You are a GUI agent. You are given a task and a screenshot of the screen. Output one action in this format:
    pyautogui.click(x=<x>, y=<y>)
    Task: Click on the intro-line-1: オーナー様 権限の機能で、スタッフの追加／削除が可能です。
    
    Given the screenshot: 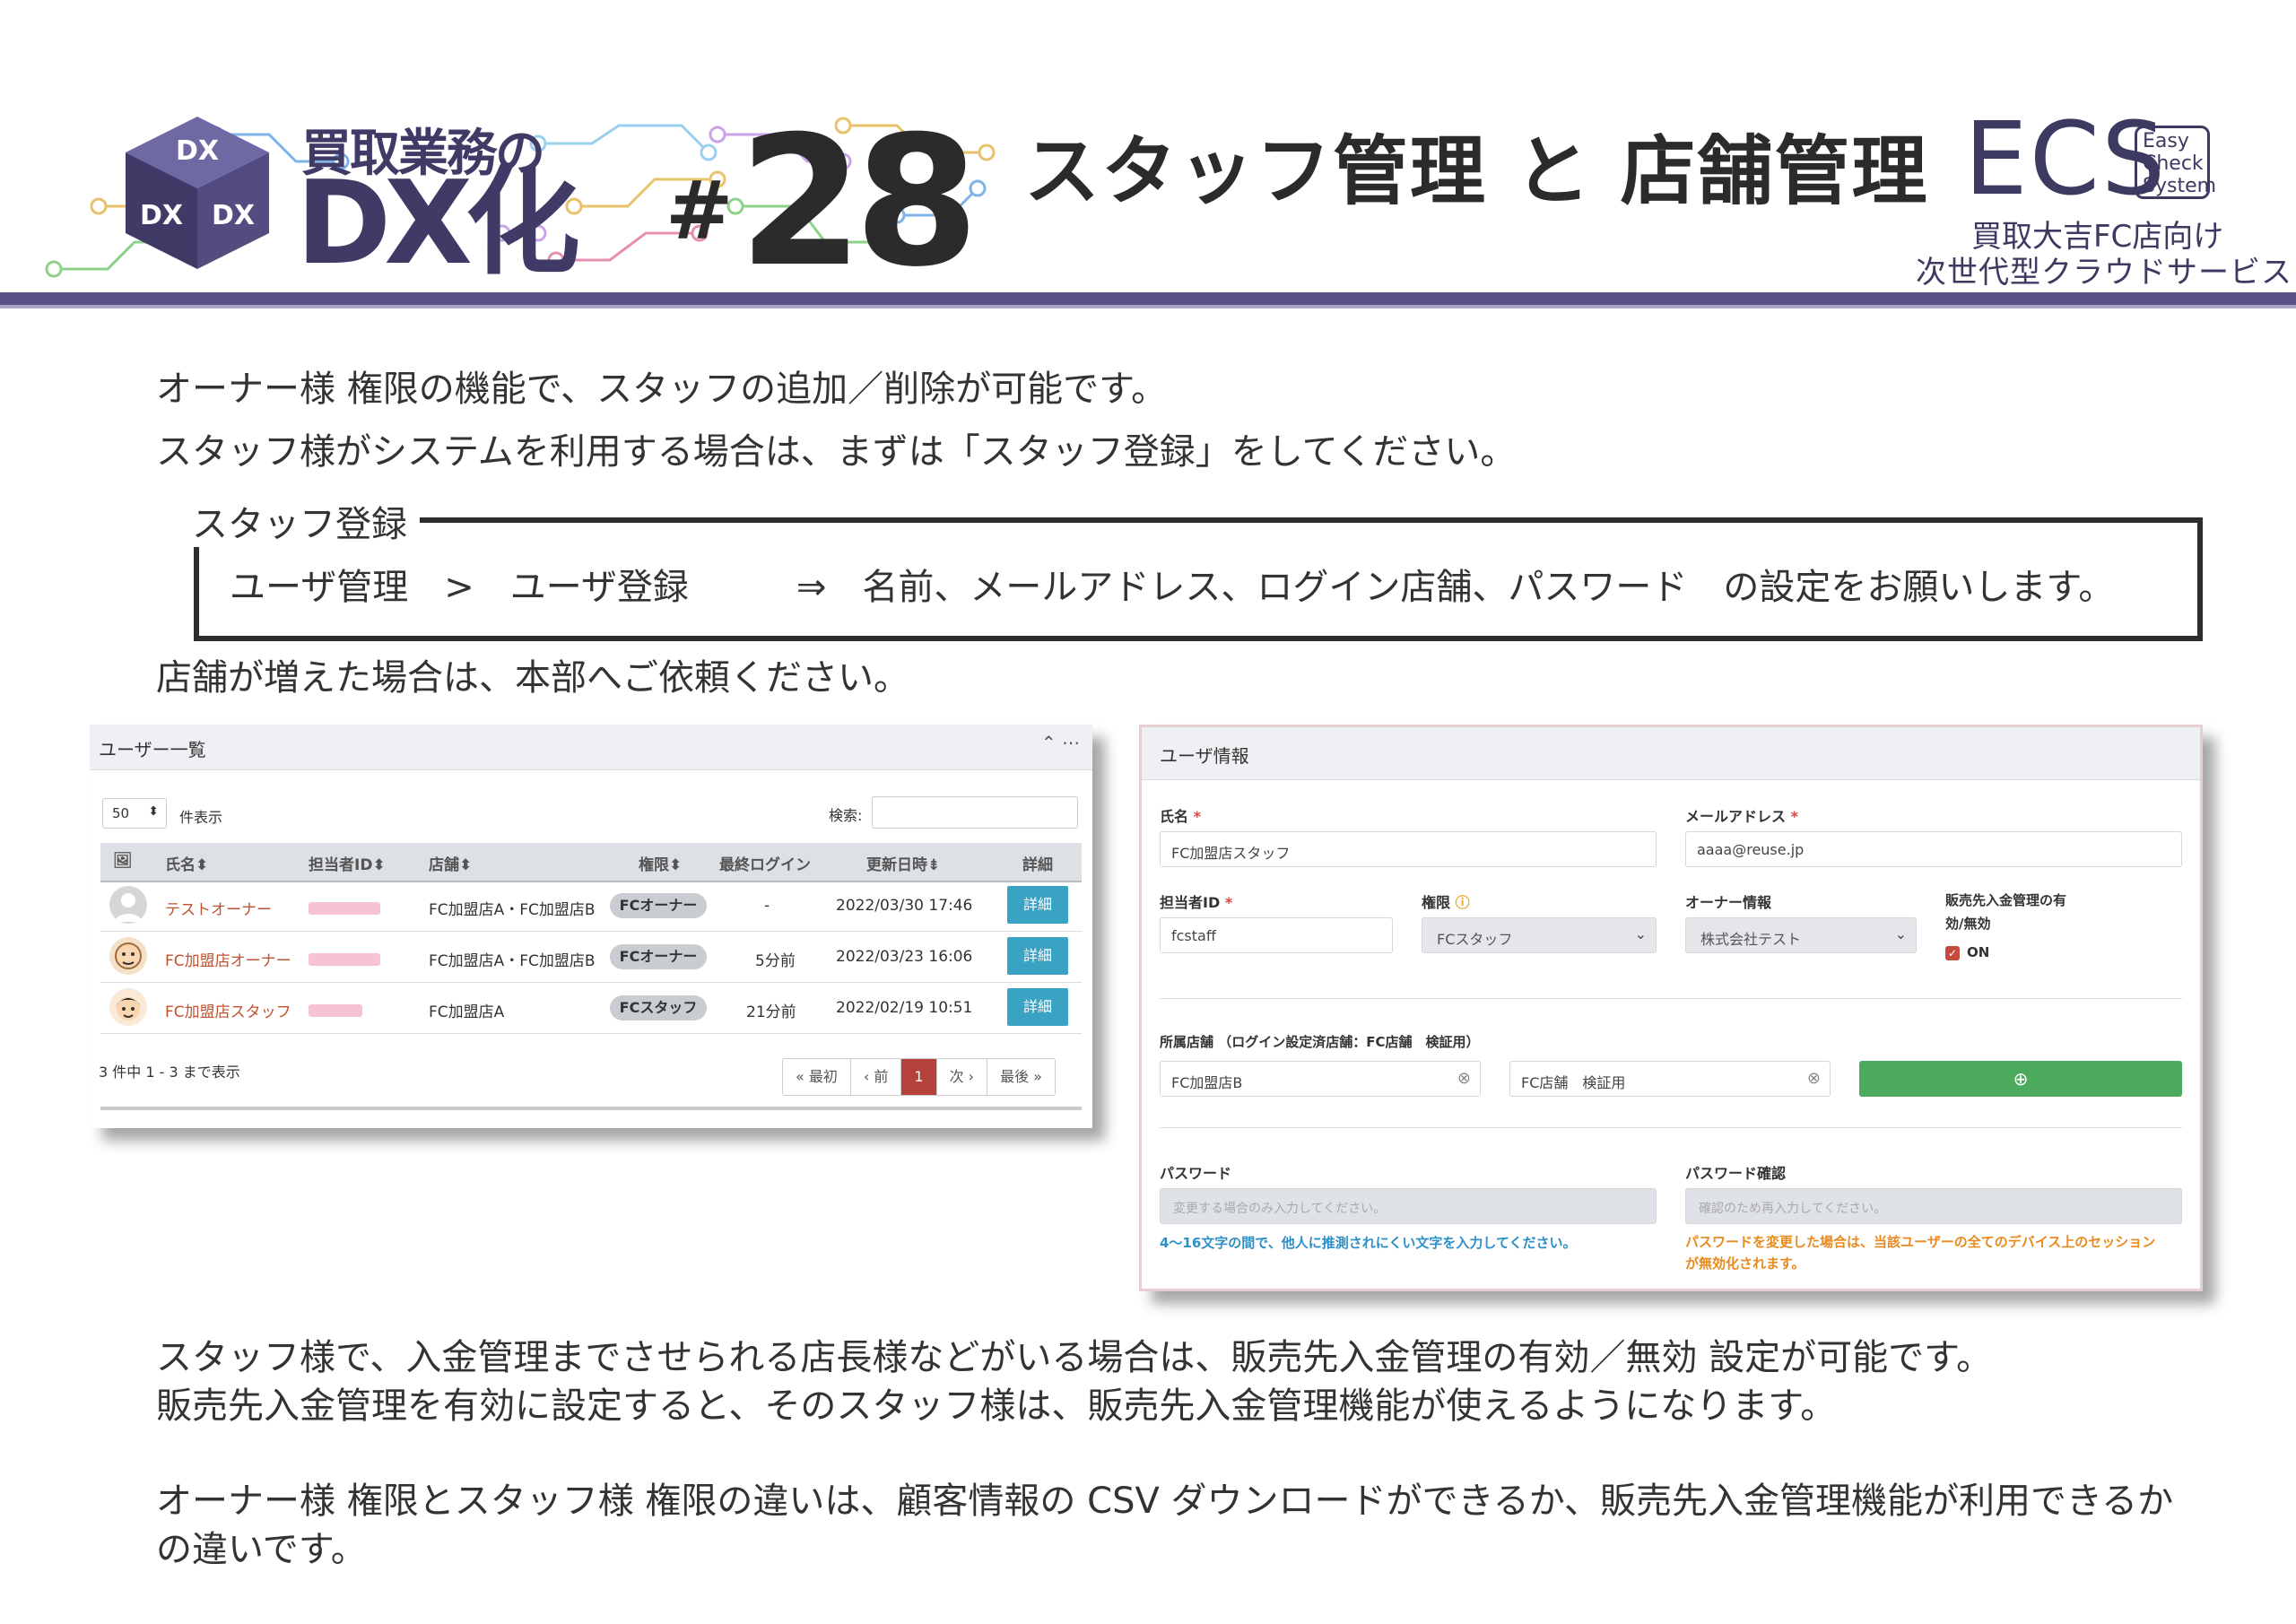 What is the action you would take?
    pyautogui.click(x=662, y=389)
    